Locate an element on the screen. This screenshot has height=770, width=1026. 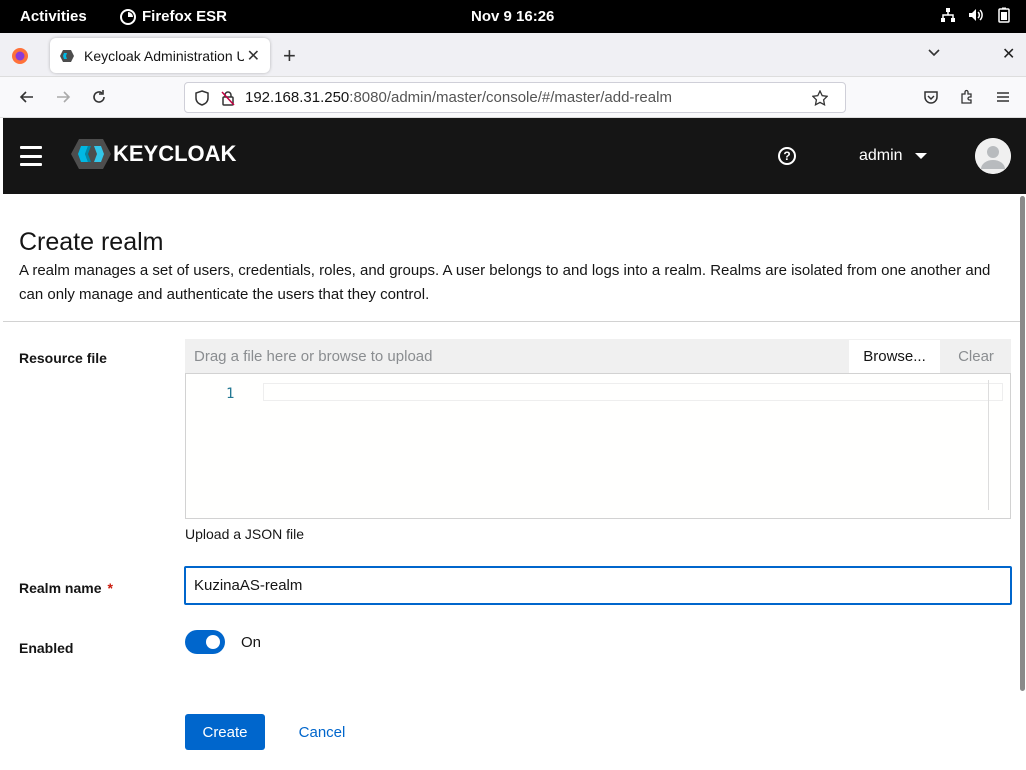
firefox-view-icon is located at coordinates (20, 56).